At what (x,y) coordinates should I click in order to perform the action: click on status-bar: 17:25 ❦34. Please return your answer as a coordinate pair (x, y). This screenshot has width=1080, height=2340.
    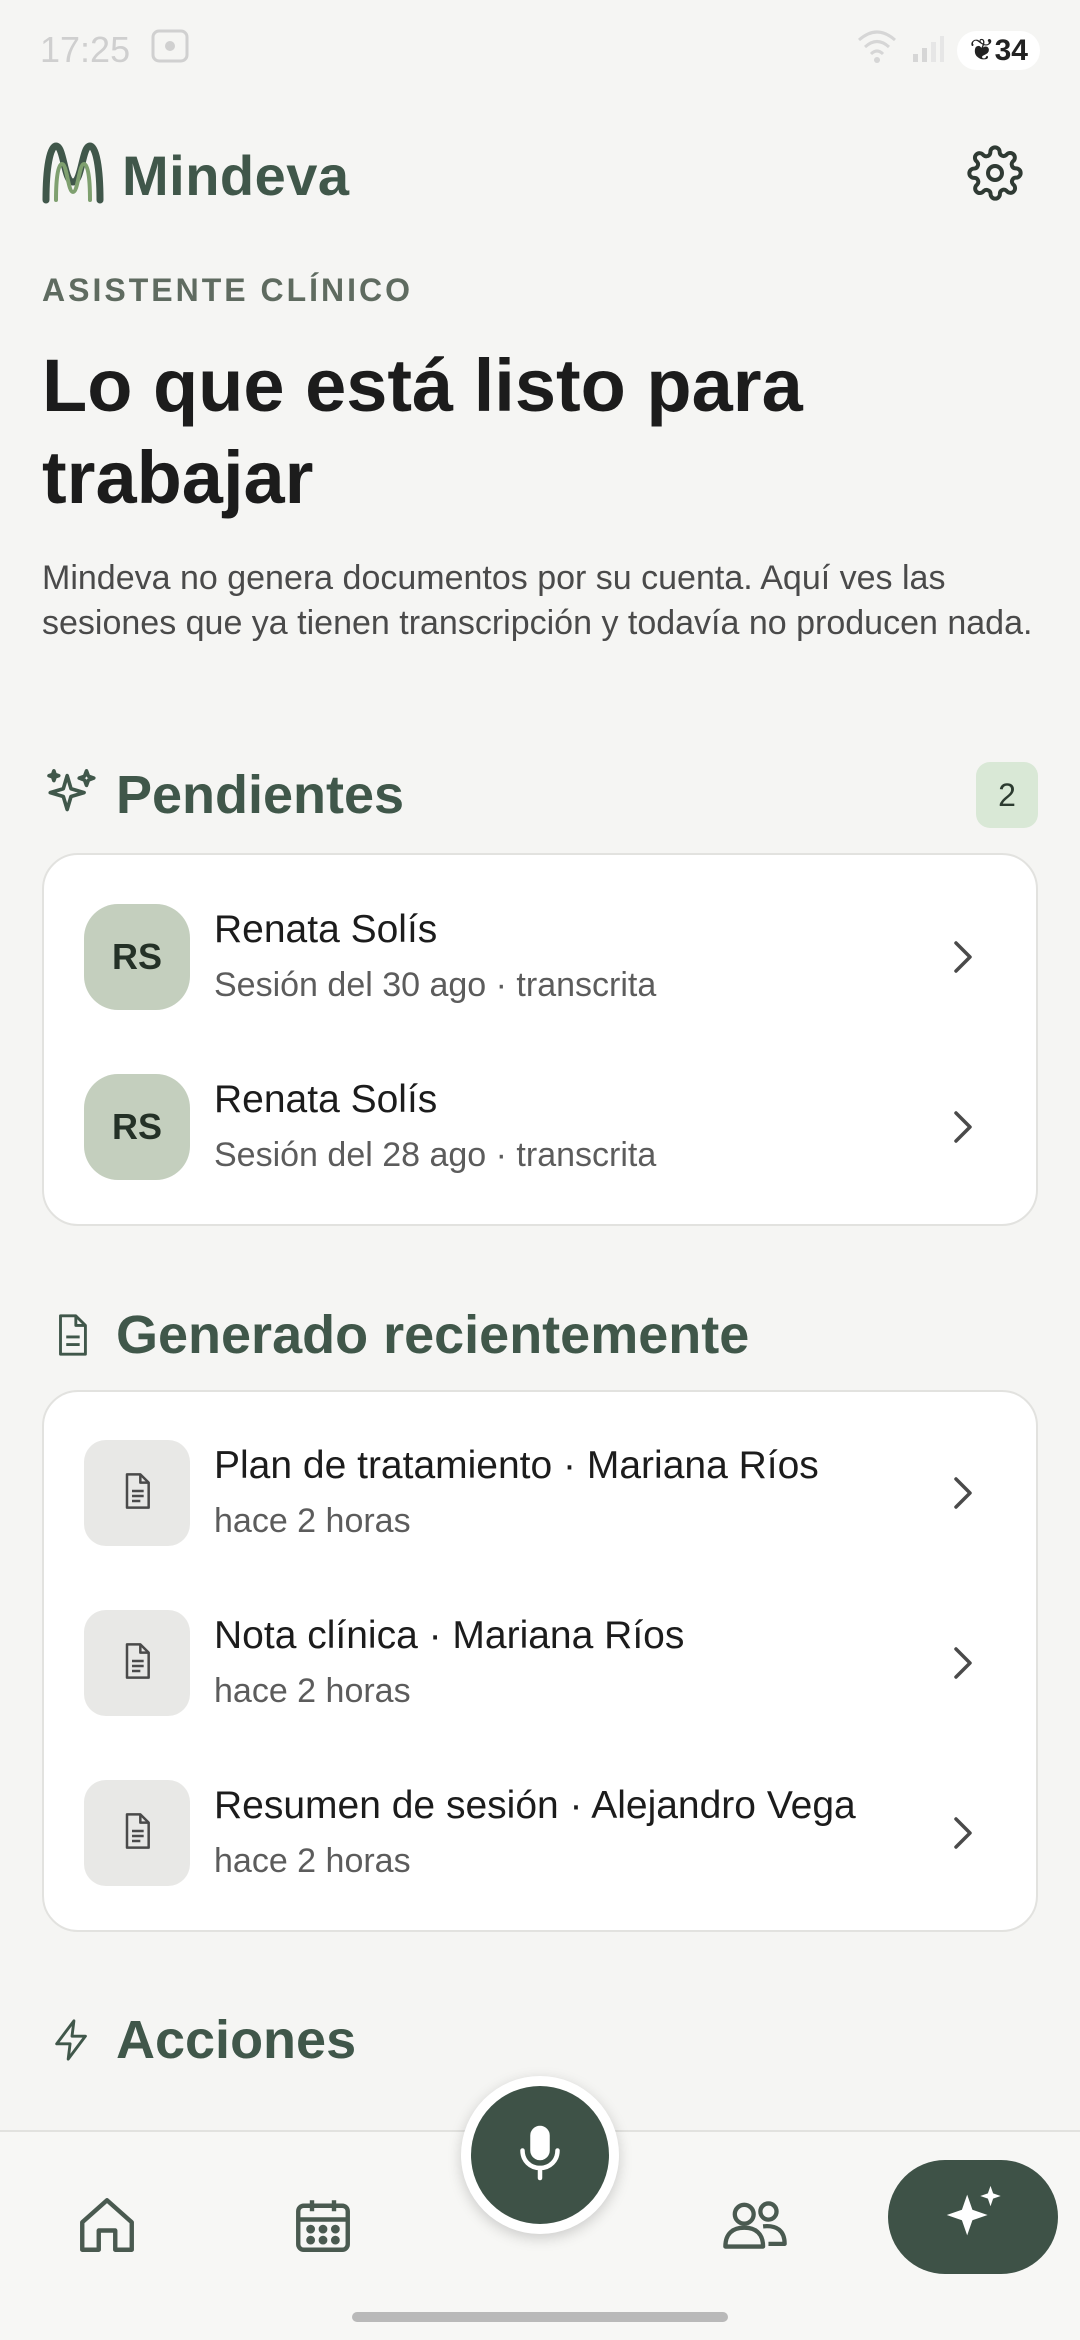
    Looking at the image, I should click on (540, 50).